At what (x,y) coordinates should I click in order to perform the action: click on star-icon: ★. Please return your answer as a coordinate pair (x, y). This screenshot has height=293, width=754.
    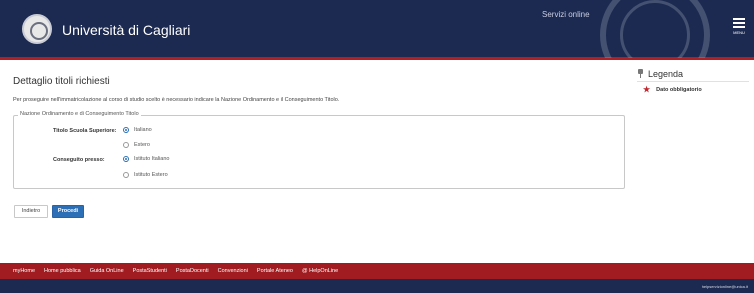
    Looking at the image, I should click on (647, 89).